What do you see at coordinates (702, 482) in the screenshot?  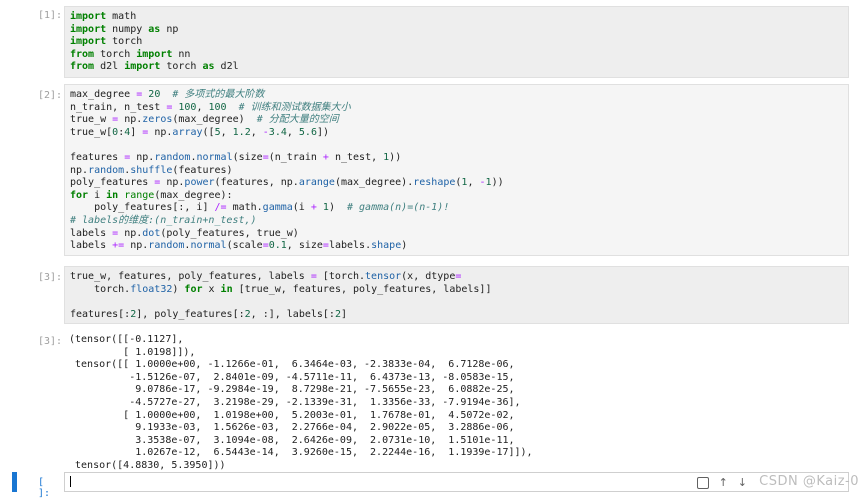 I see `copy-icon` at bounding box center [702, 482].